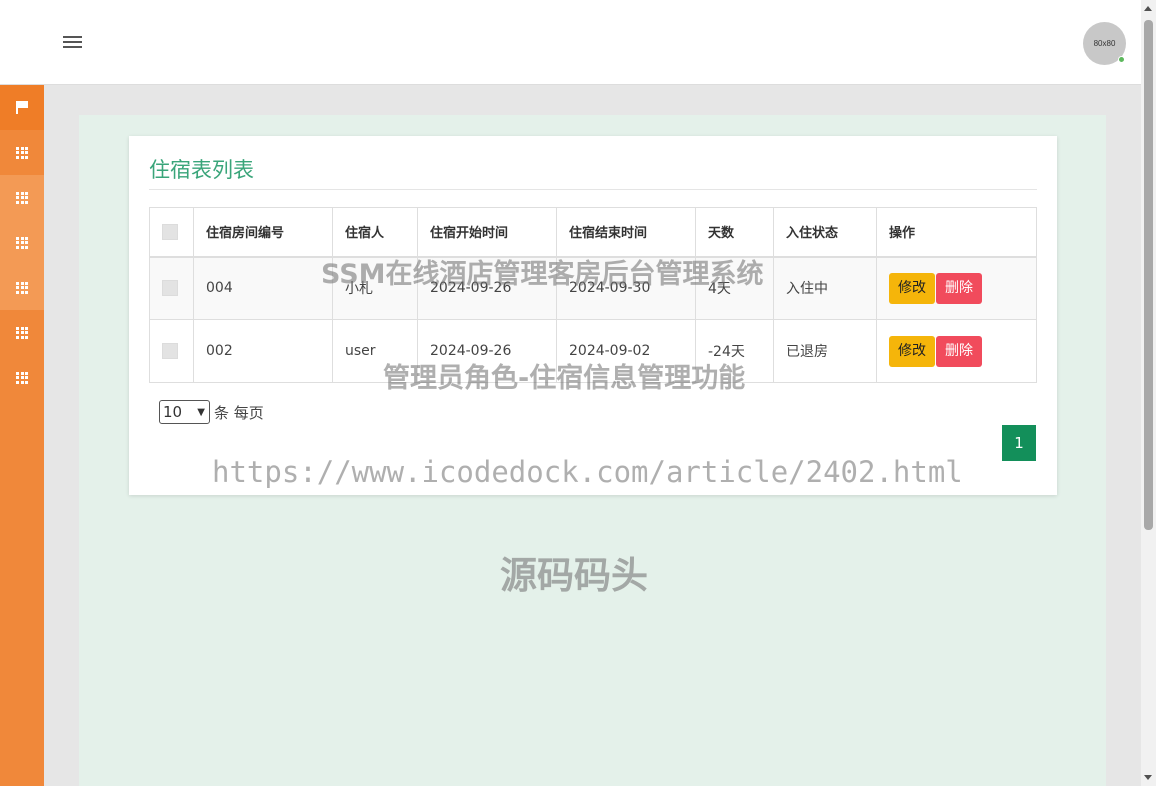 This screenshot has width=1156, height=786. I want to click on col-start-time: 住宿开始时间, so click(487, 232).